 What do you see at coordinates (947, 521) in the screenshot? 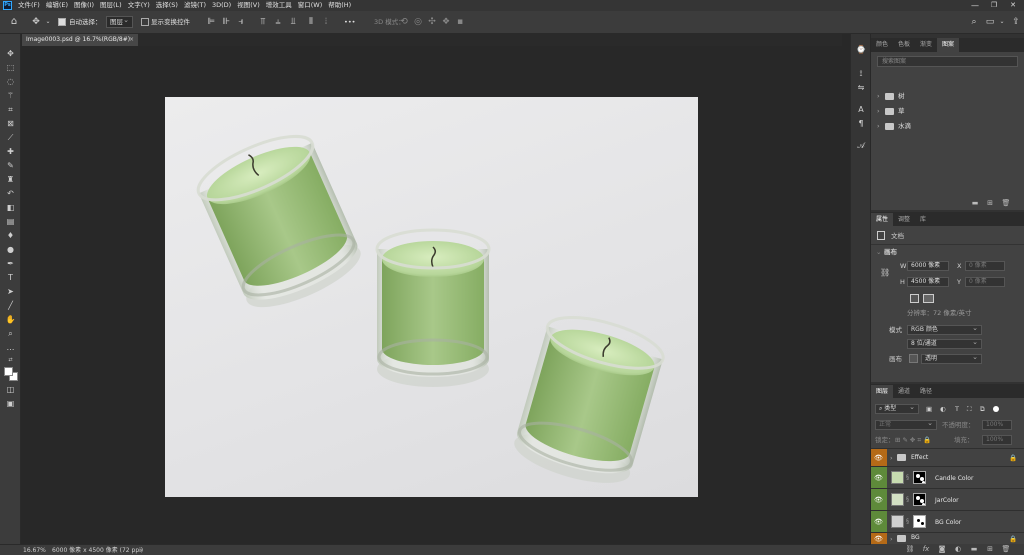
I see `layer-bg-color: 👁 § BG Color` at bounding box center [947, 521].